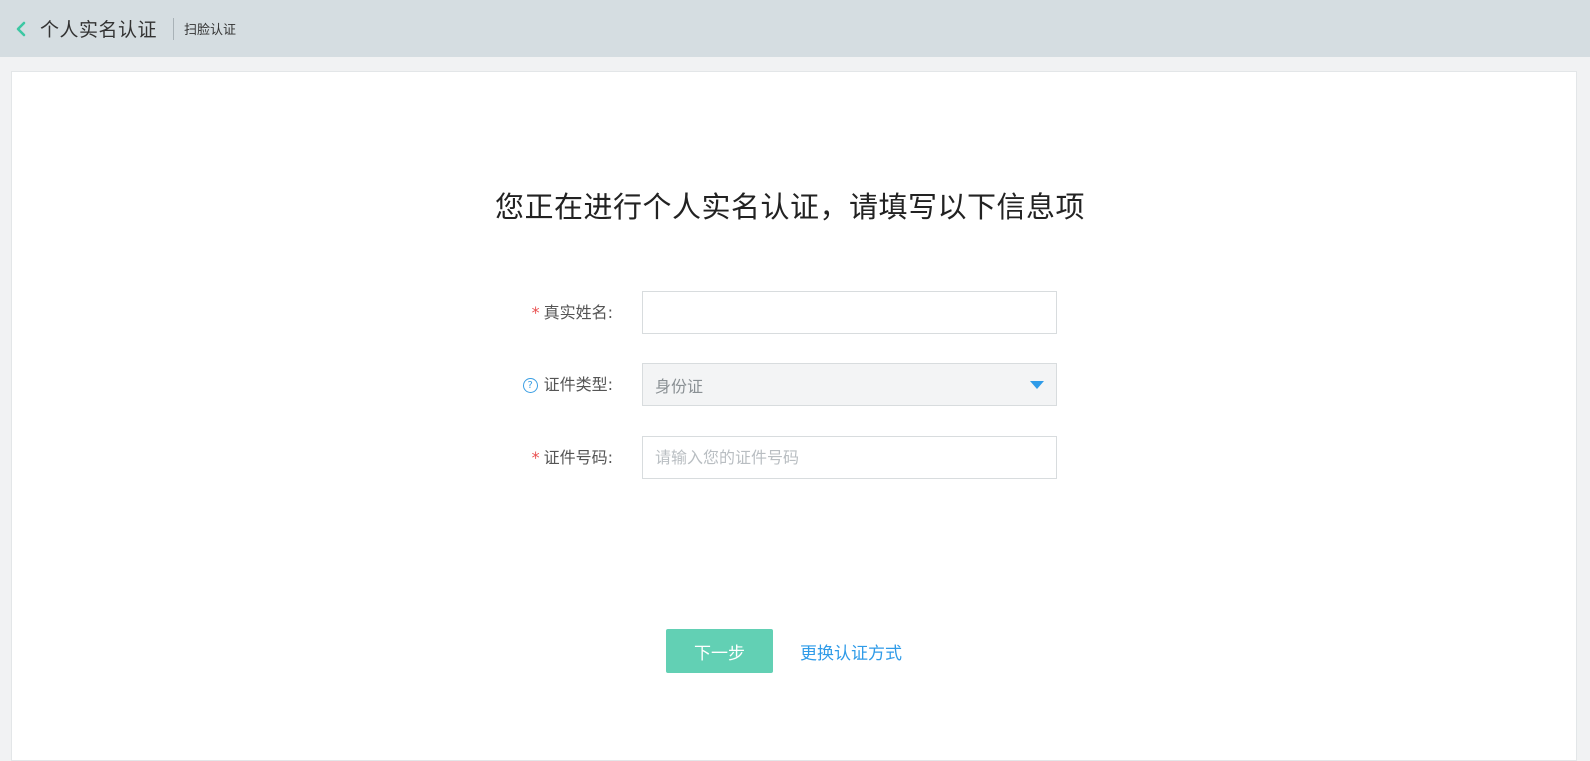 Image resolution: width=1590 pixels, height=761 pixels. I want to click on id-type-label-group: ? 证件类型:, so click(567, 384).